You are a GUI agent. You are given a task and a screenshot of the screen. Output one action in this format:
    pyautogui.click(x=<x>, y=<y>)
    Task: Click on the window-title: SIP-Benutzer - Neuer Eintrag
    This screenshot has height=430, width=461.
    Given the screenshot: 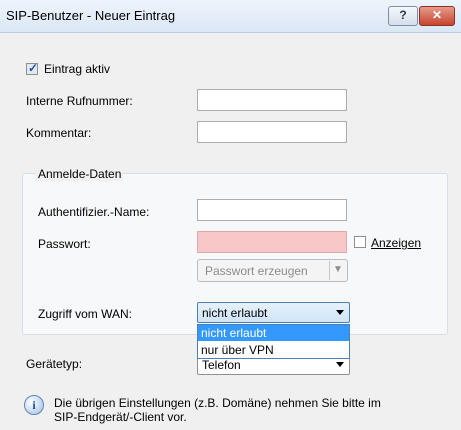 What is the action you would take?
    pyautogui.click(x=91, y=15)
    